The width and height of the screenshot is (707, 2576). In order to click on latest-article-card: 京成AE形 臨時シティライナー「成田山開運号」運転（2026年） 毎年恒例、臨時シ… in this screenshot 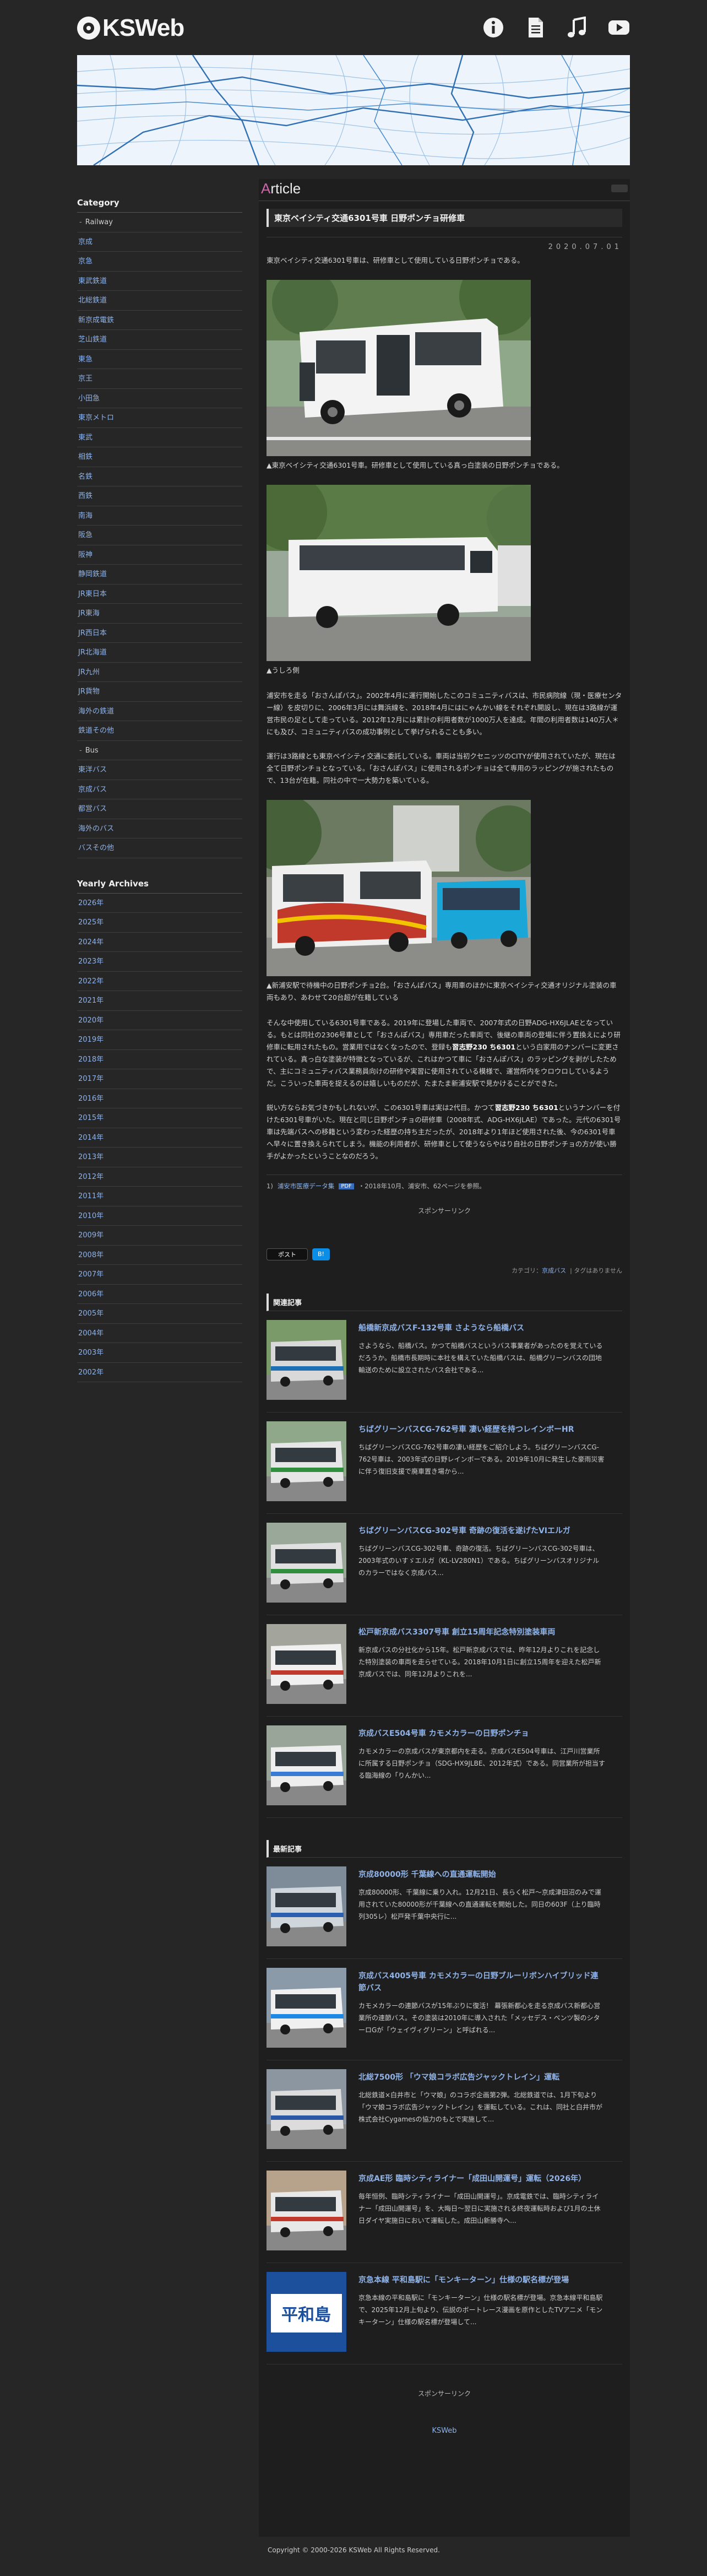, I will do `click(444, 2217)`.